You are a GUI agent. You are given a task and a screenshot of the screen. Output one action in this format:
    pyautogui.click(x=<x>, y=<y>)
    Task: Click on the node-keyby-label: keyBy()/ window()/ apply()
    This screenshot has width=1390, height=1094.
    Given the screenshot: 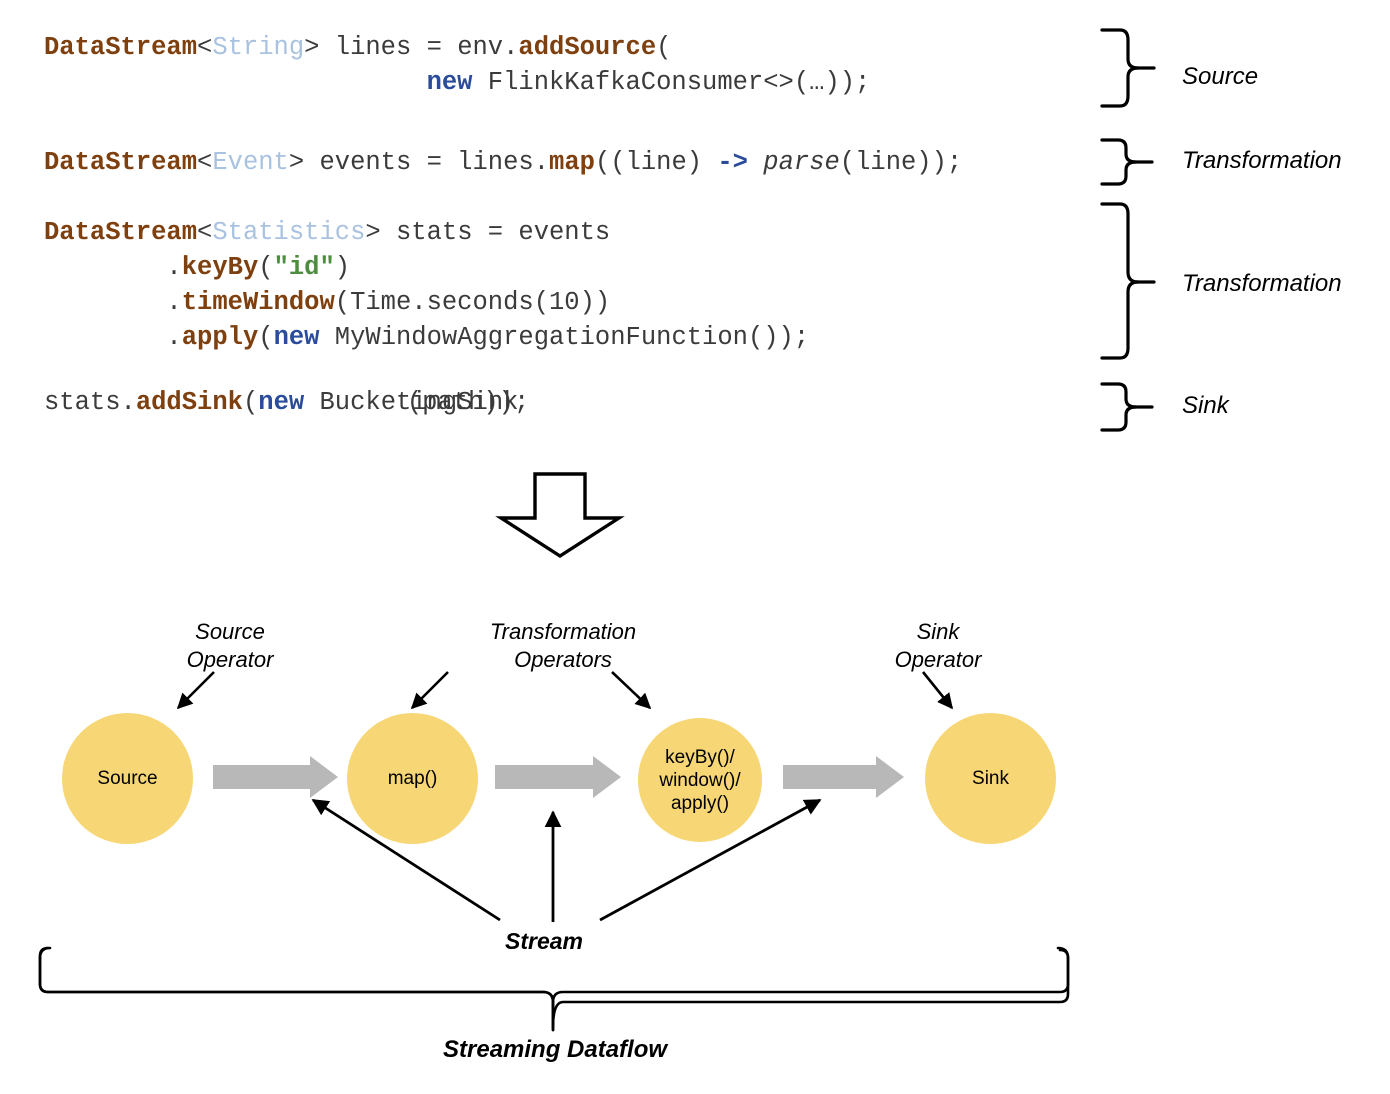 What is the action you would take?
    pyautogui.click(x=700, y=780)
    